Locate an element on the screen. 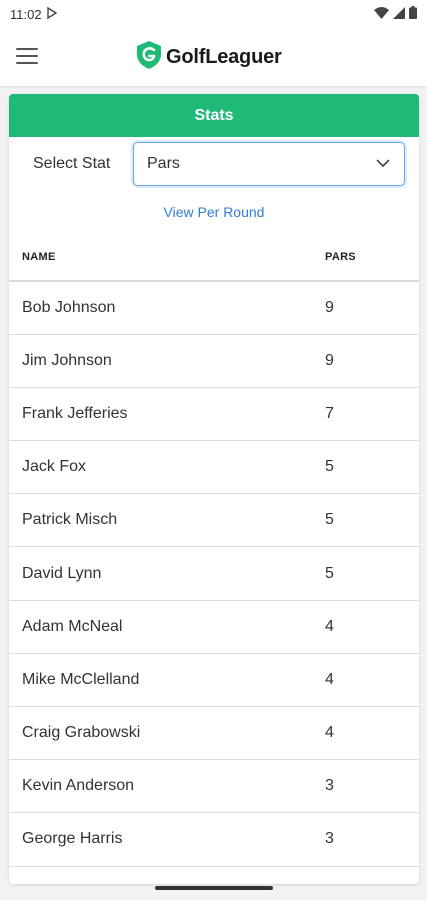 This screenshot has width=427, height=900. column-header-value: PARS is located at coordinates (340, 256).